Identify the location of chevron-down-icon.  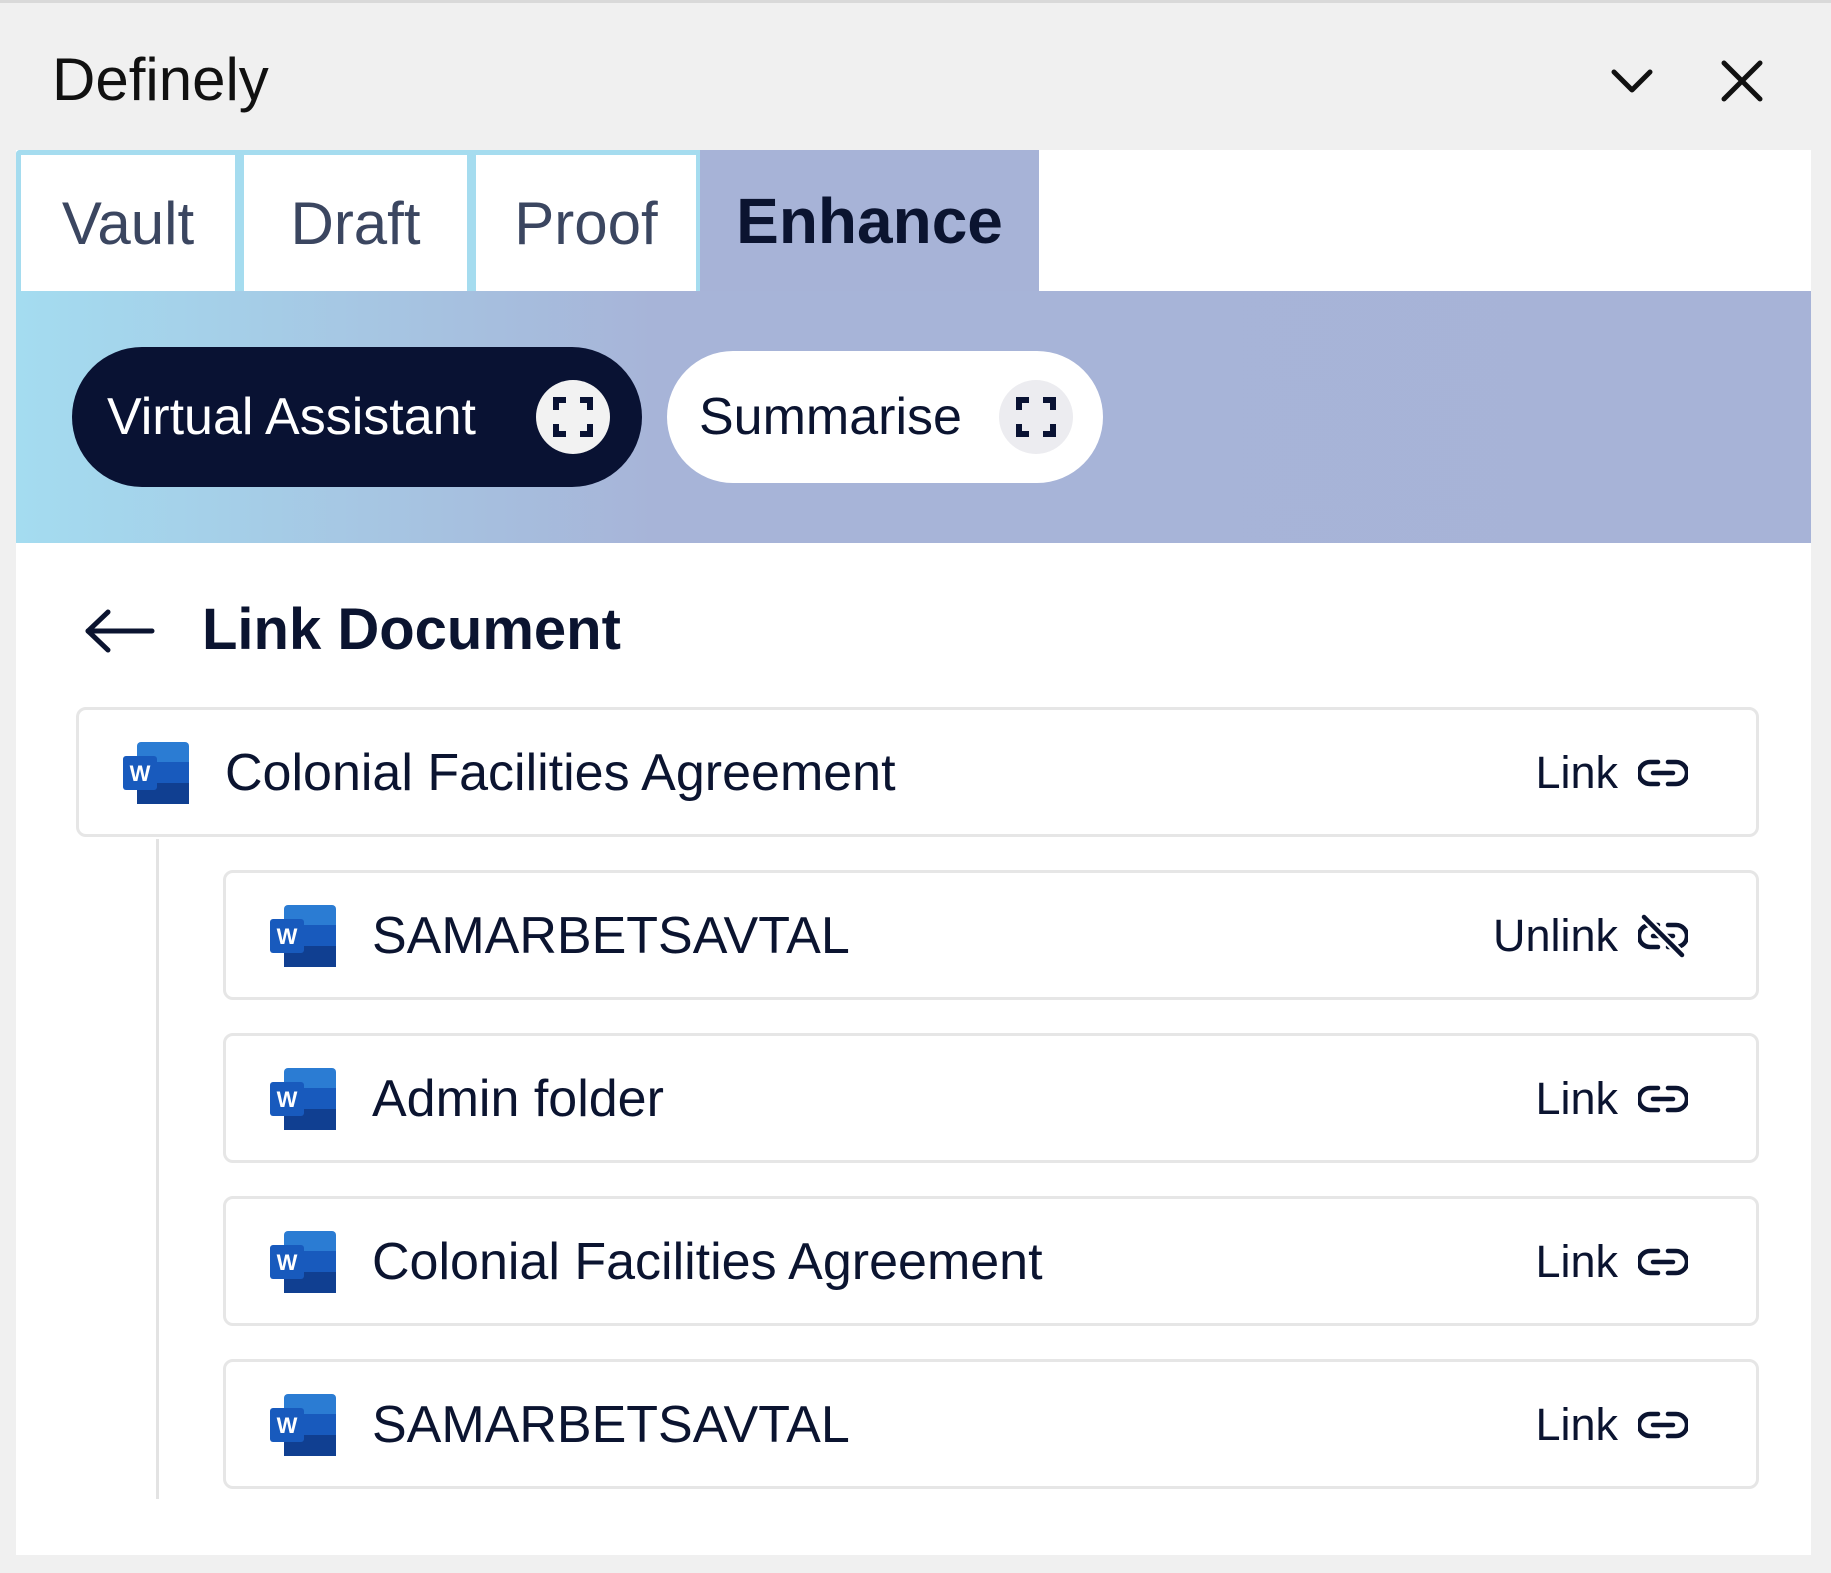
(1632, 81).